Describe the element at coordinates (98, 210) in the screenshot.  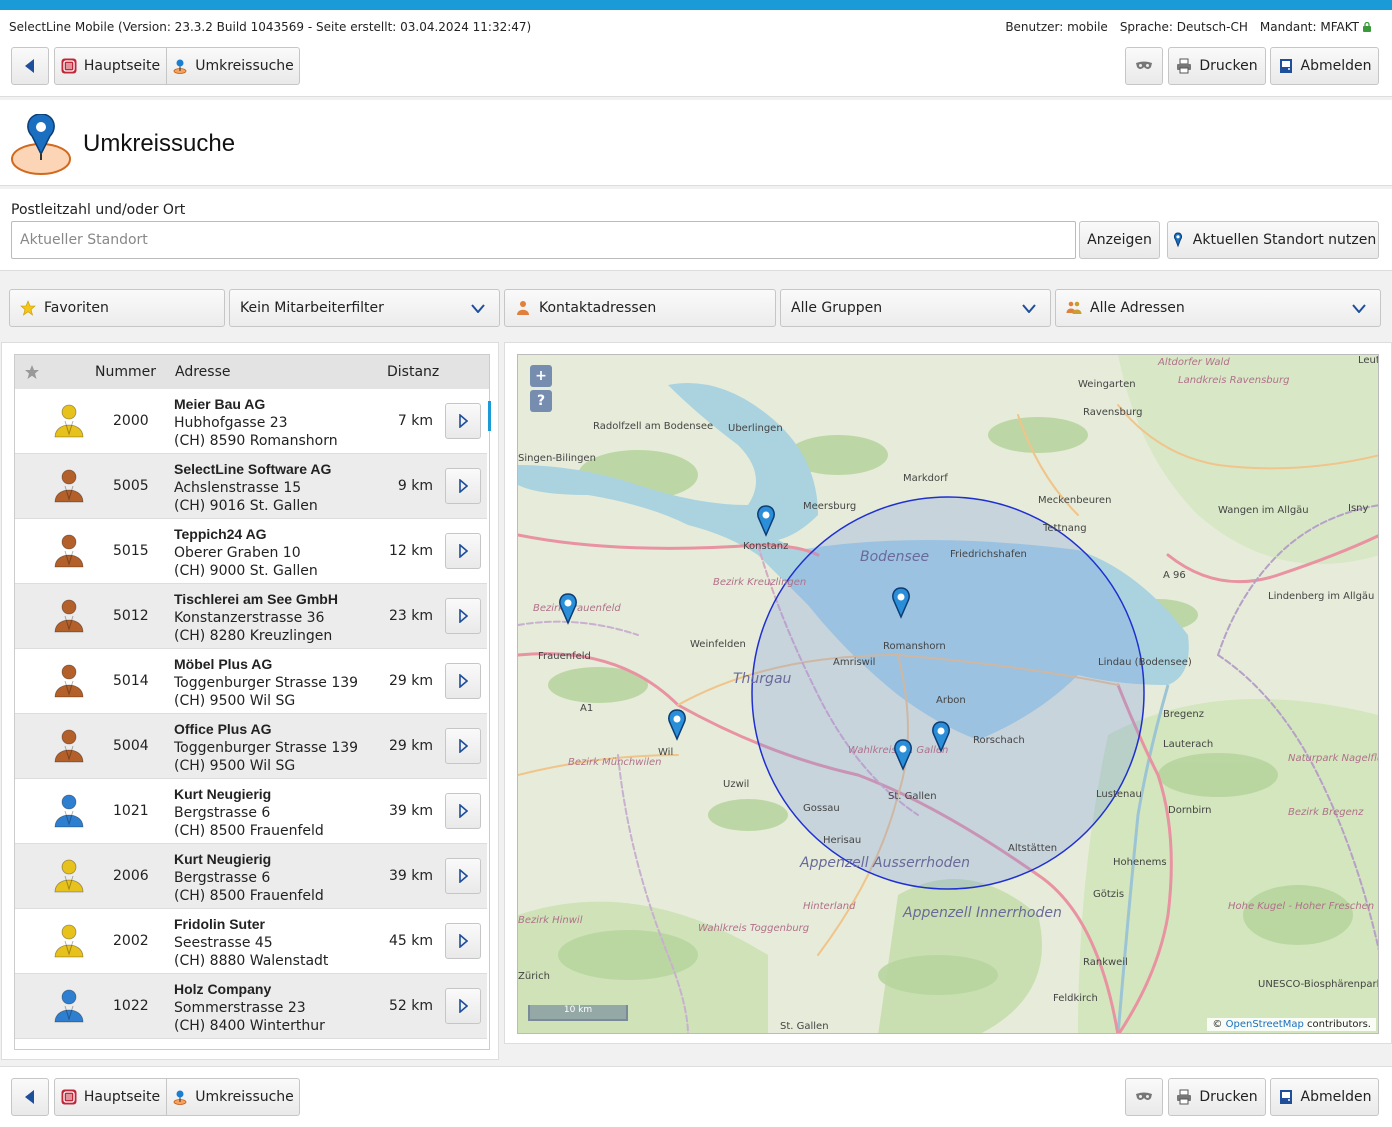
I see `search-label: Postleitzahl und/oder Ort` at that location.